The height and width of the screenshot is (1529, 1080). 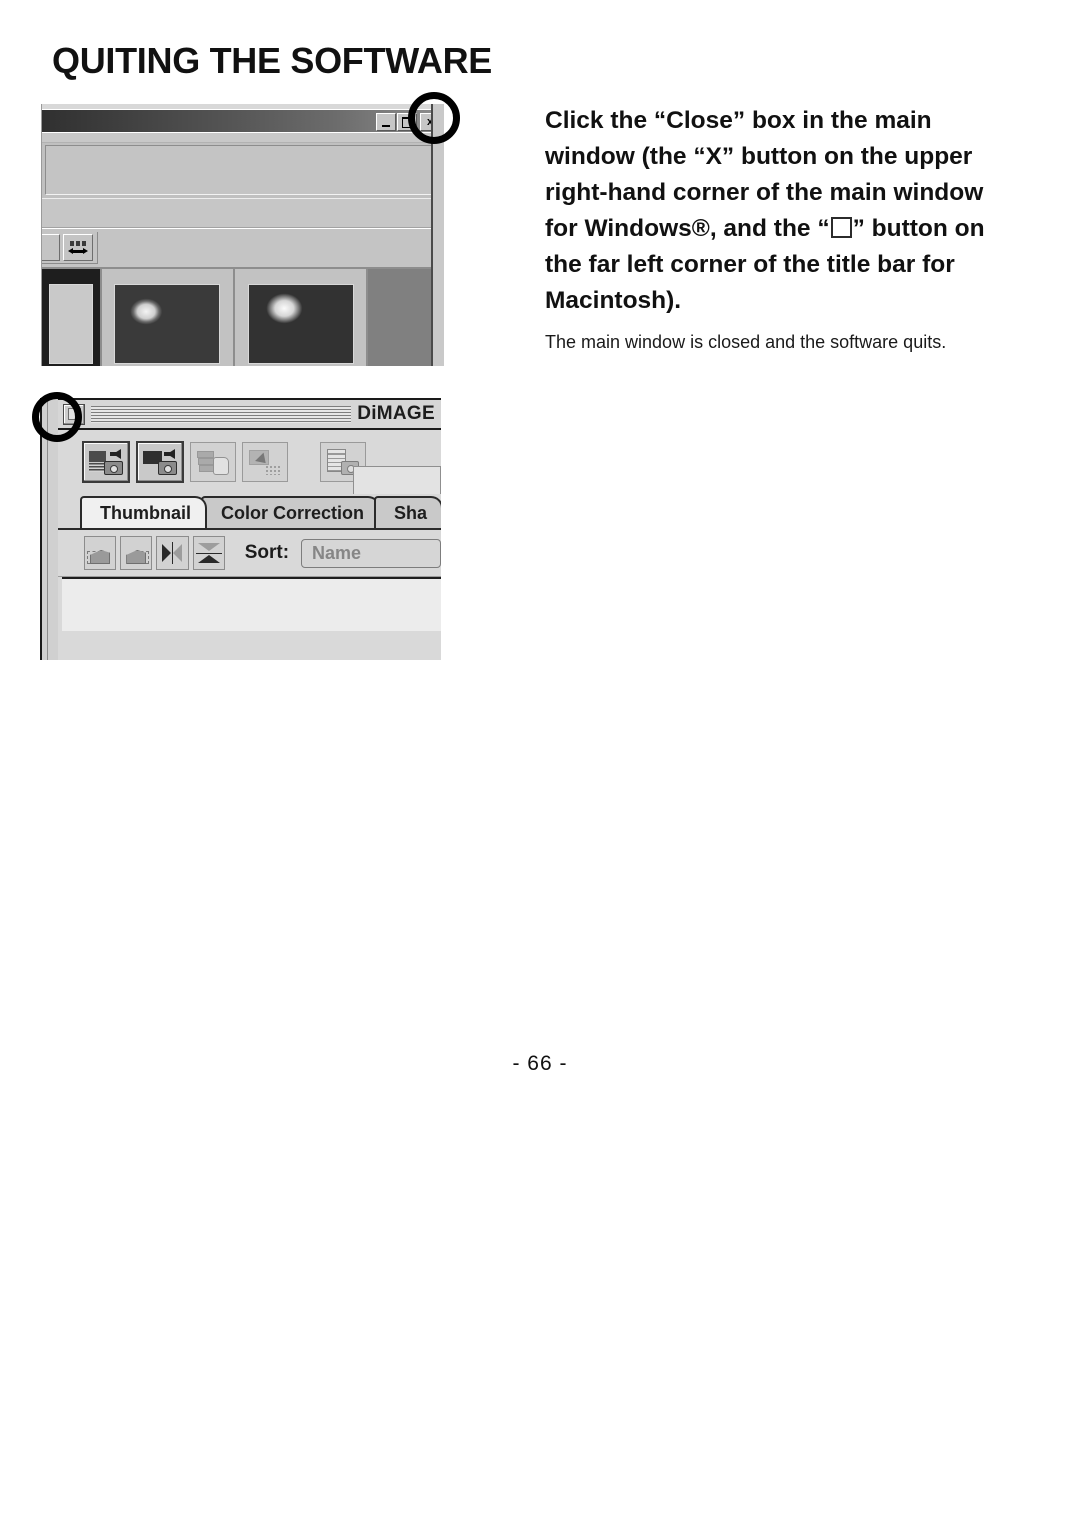 I want to click on windows-thumbnail-strip, so click(x=243, y=316).